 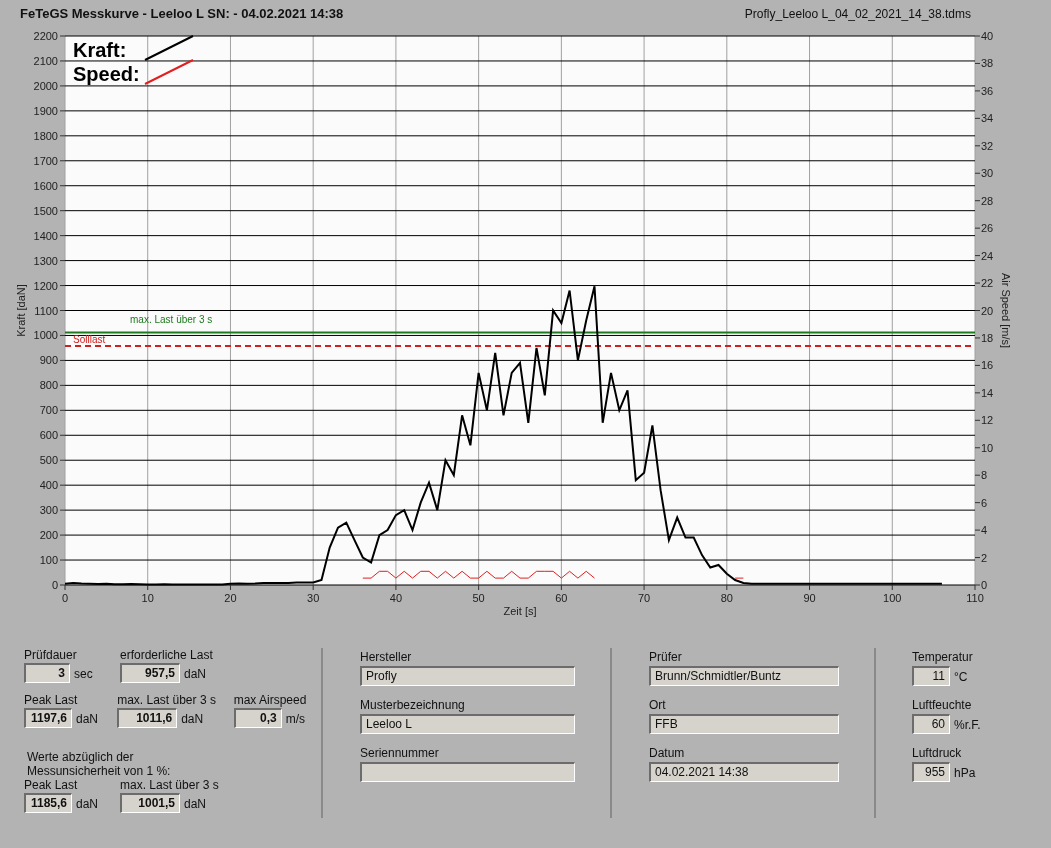 What do you see at coordinates (65, 598) in the screenshot?
I see `x-tick-label: 0` at bounding box center [65, 598].